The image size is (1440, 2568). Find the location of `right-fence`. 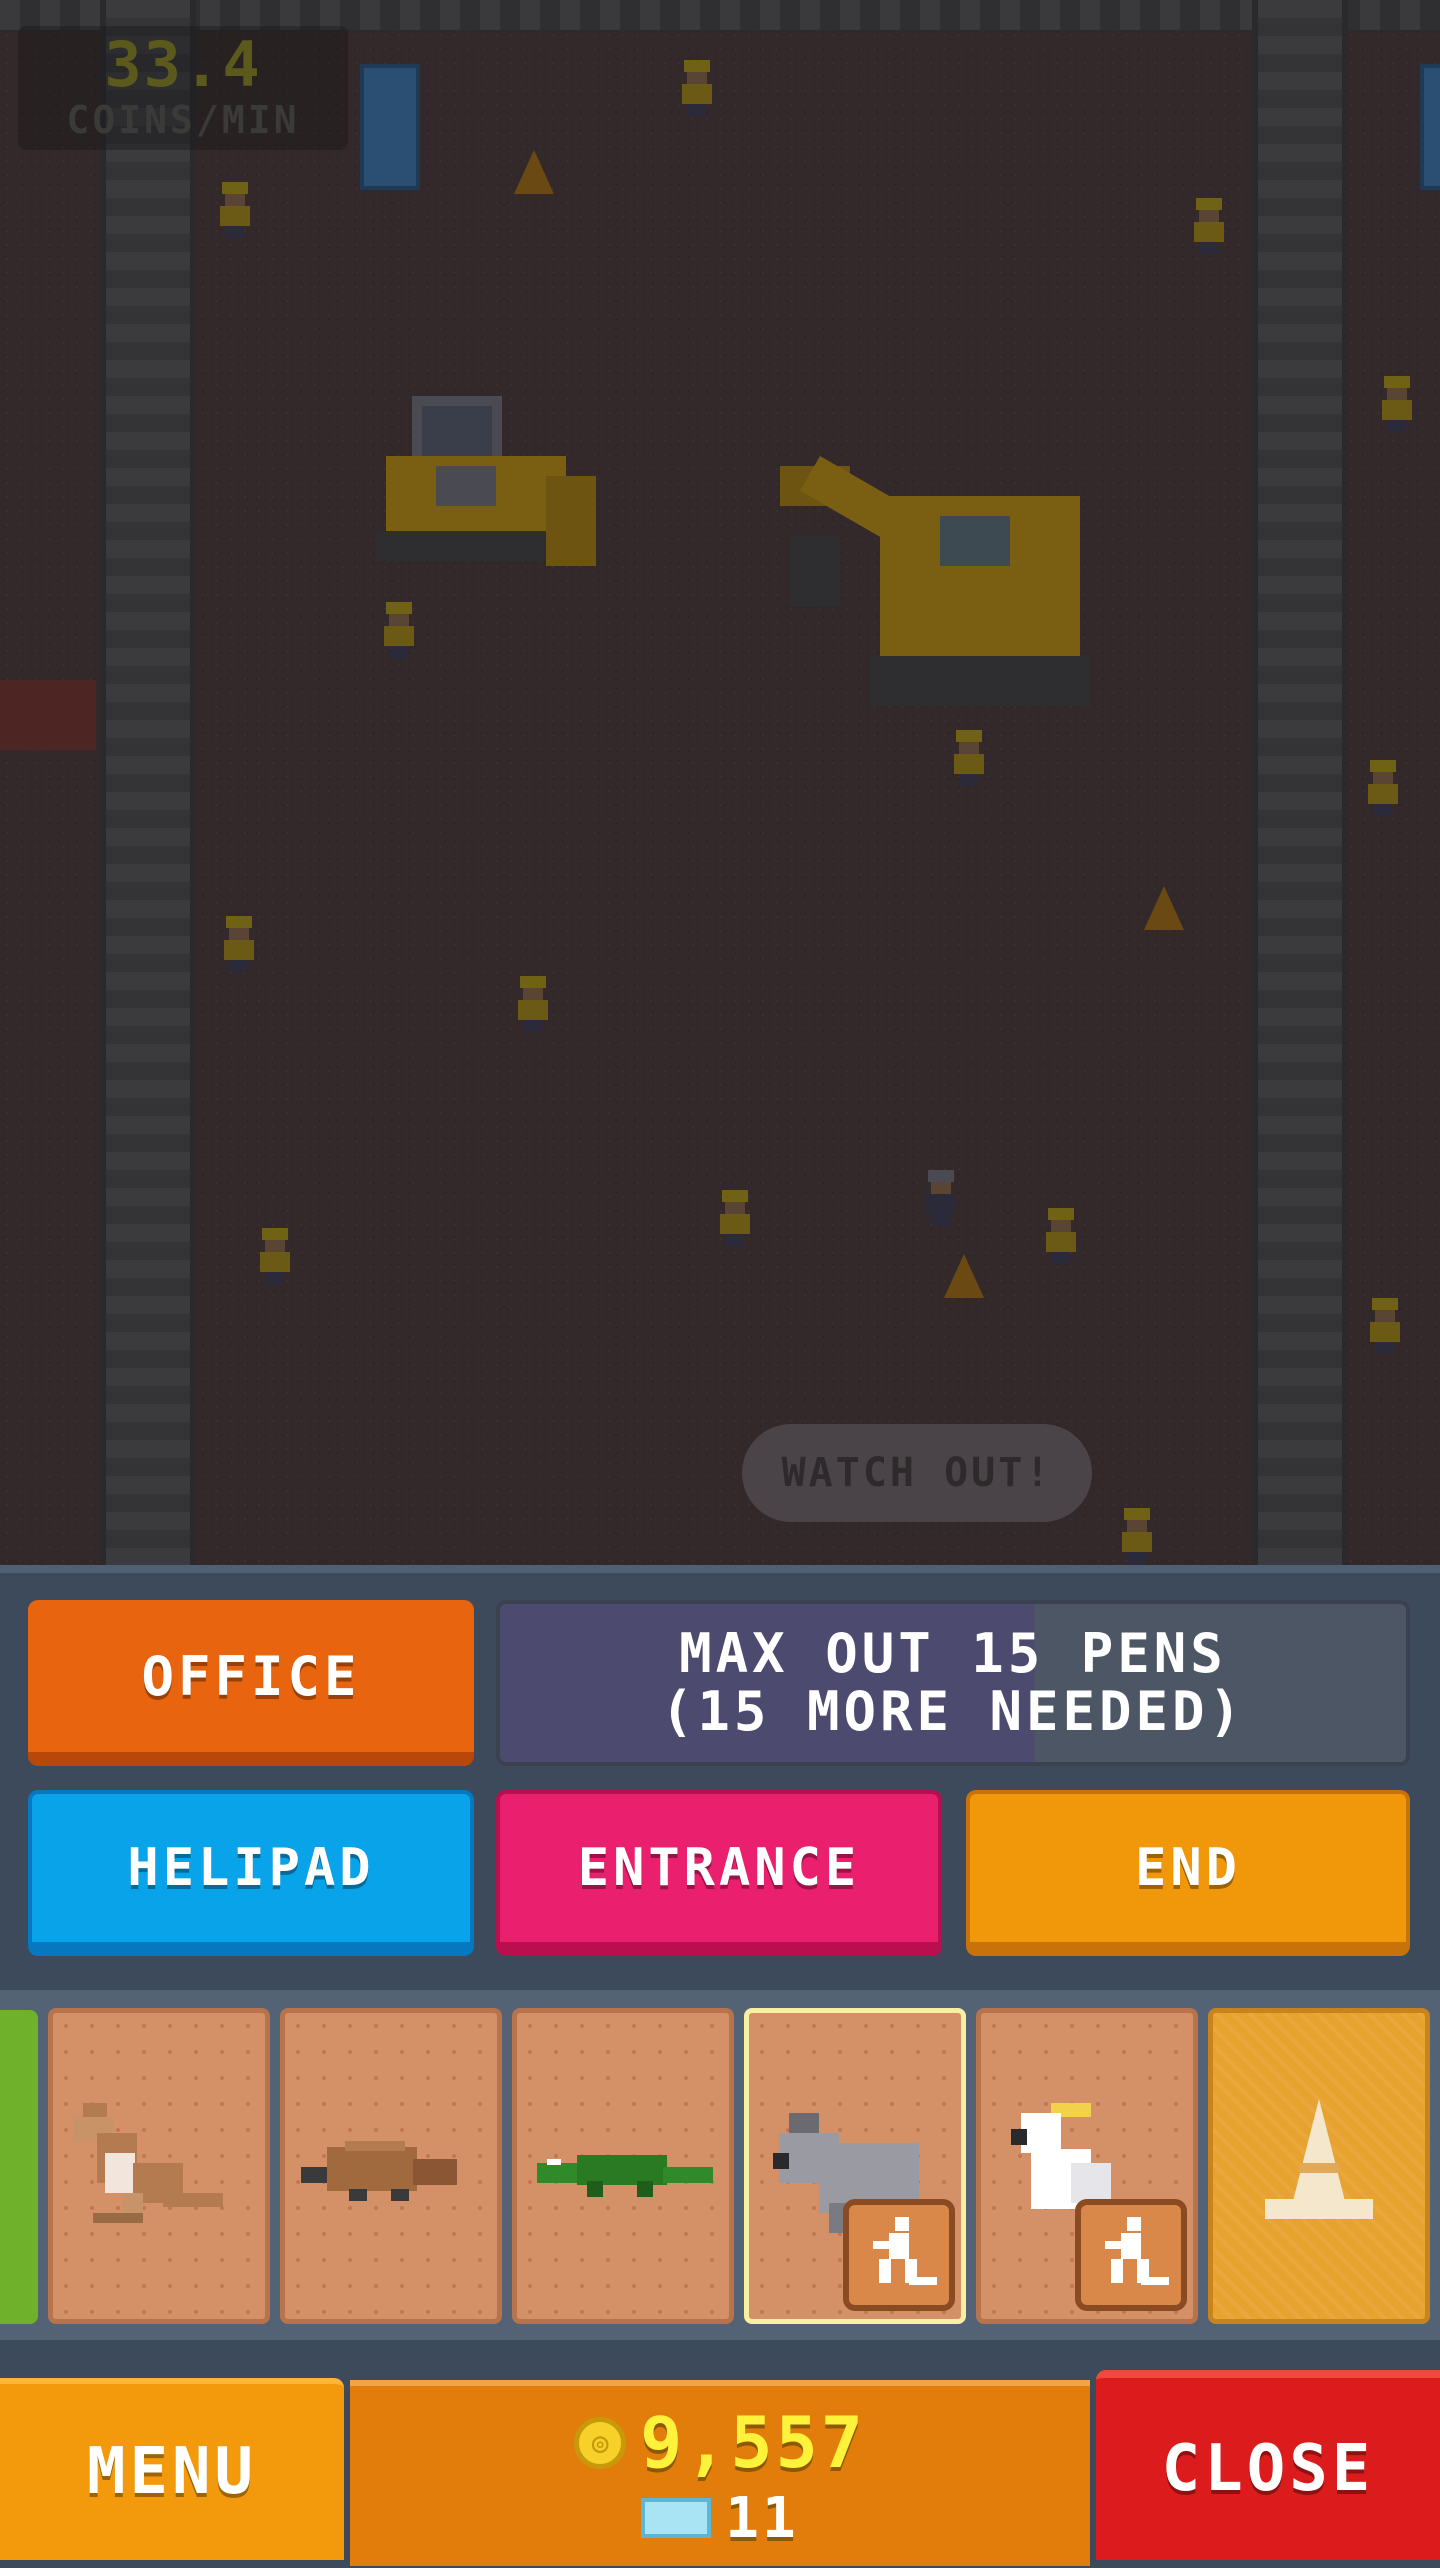

right-fence is located at coordinates (1300, 782).